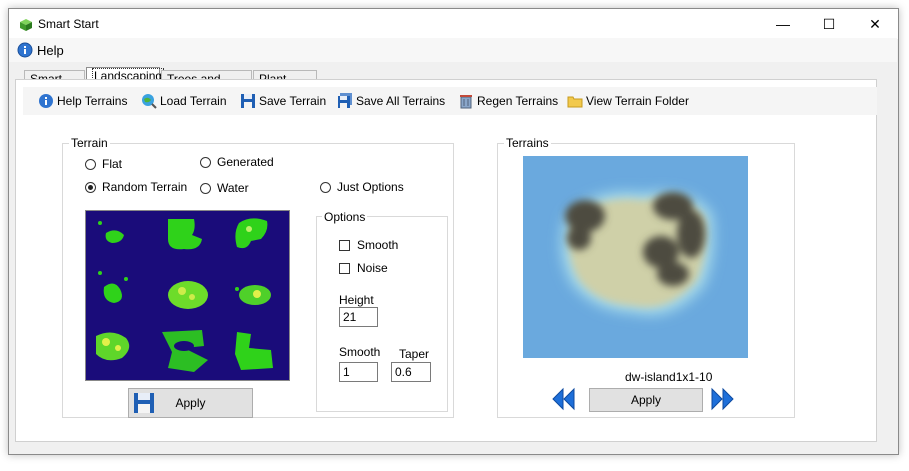 This screenshot has height=471, width=909. Describe the element at coordinates (466, 102) in the screenshot. I see `recycle-bin-icon` at that location.